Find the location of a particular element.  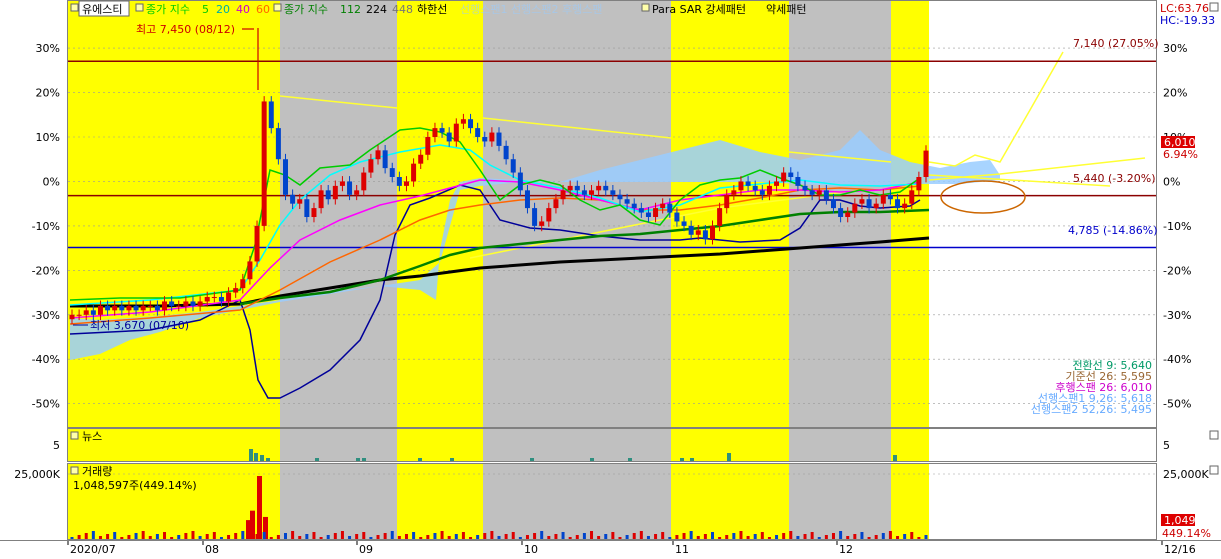

news-tick-label: 5 is located at coordinates (56, 445).